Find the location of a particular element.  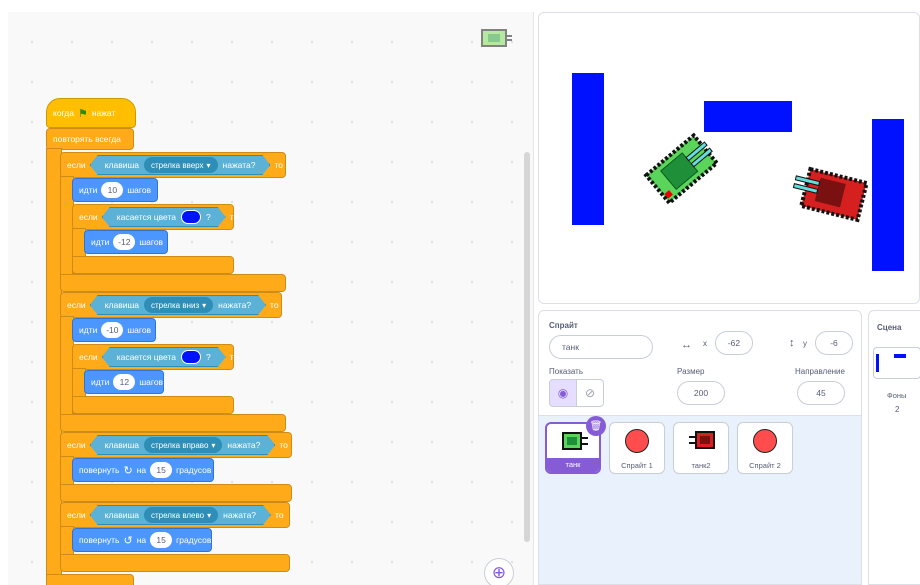

backdrops-label: Фоны is located at coordinates (897, 395).